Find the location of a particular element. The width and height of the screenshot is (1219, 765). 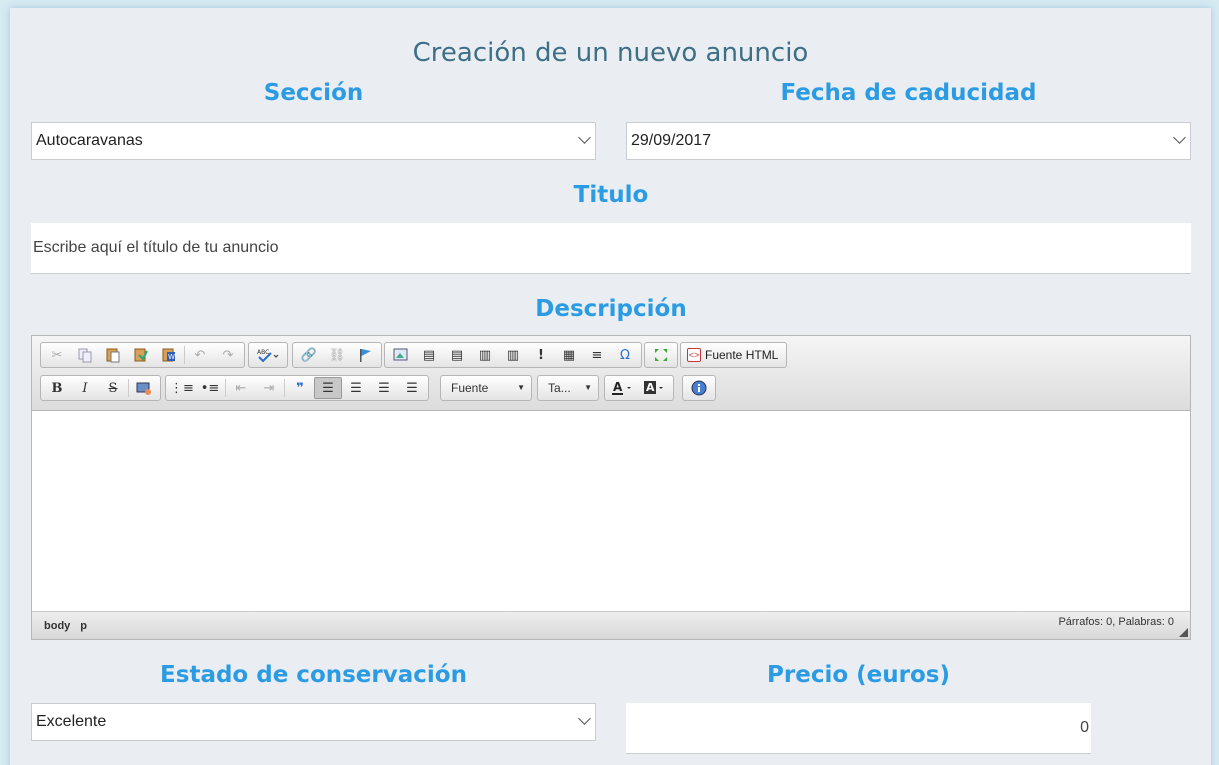

precio-value: 0 is located at coordinates (1084, 727).